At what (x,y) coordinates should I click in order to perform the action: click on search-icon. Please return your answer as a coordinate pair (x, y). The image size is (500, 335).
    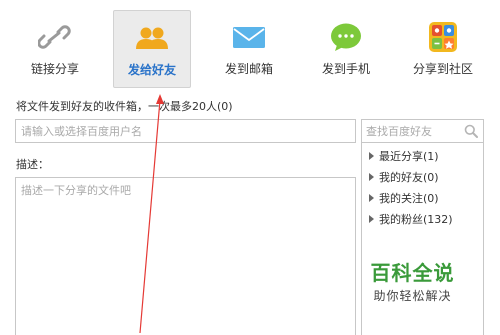
    Looking at the image, I should click on (471, 131).